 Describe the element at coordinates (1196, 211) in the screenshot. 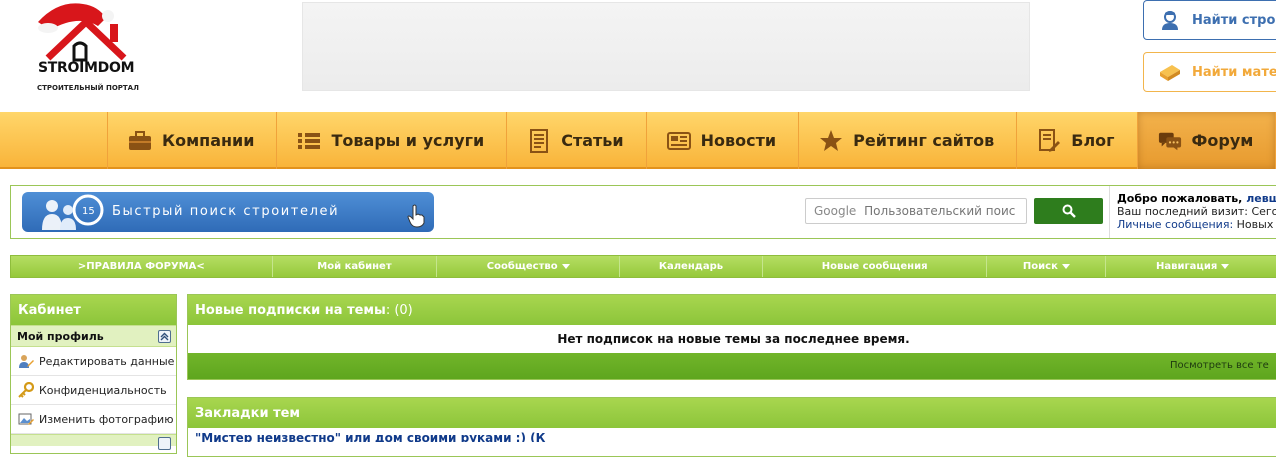

I see `last-visit: Ваш последний визит: Сего` at that location.